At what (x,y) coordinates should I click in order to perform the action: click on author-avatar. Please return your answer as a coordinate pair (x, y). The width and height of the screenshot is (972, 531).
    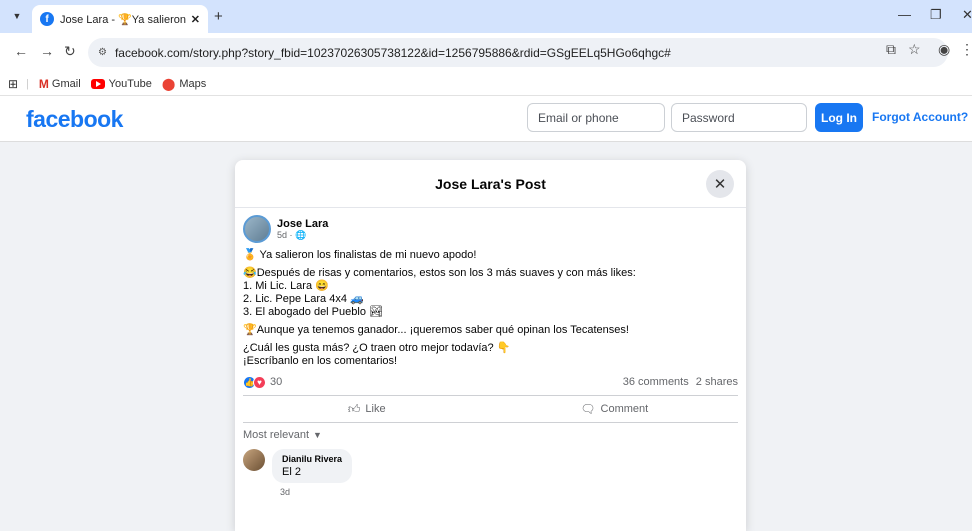
    Looking at the image, I should click on (257, 229).